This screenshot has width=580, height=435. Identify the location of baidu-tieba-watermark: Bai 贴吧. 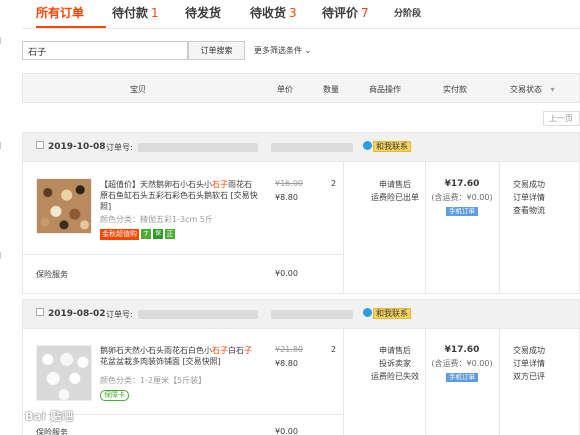
(49, 416).